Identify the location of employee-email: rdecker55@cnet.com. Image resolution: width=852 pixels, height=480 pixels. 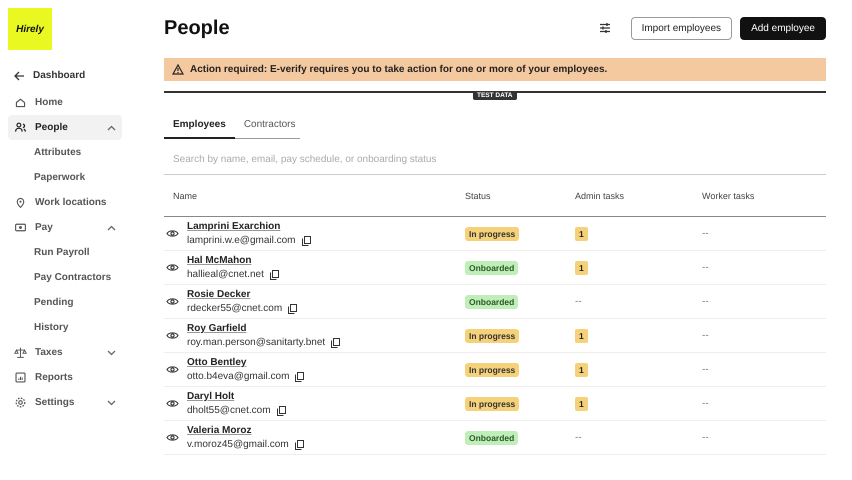
(234, 308).